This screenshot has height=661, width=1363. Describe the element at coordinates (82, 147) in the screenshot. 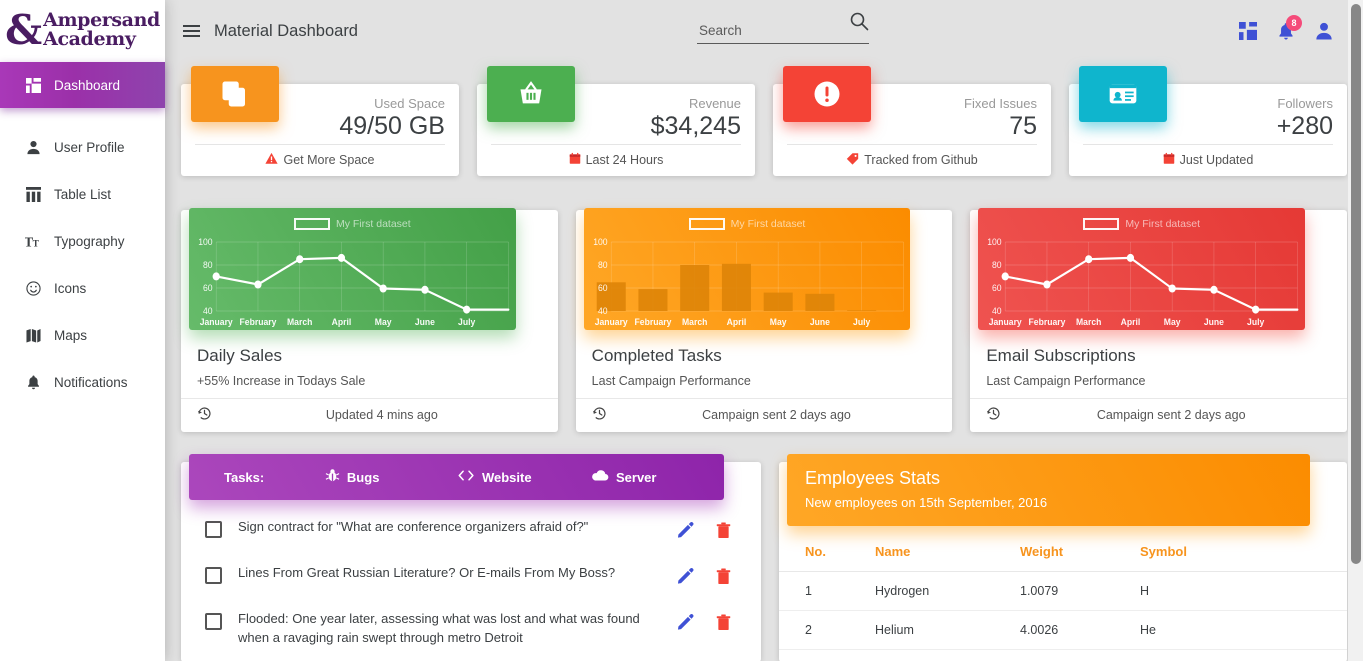

I see `sidebar-item-user-profile: User Profile` at that location.